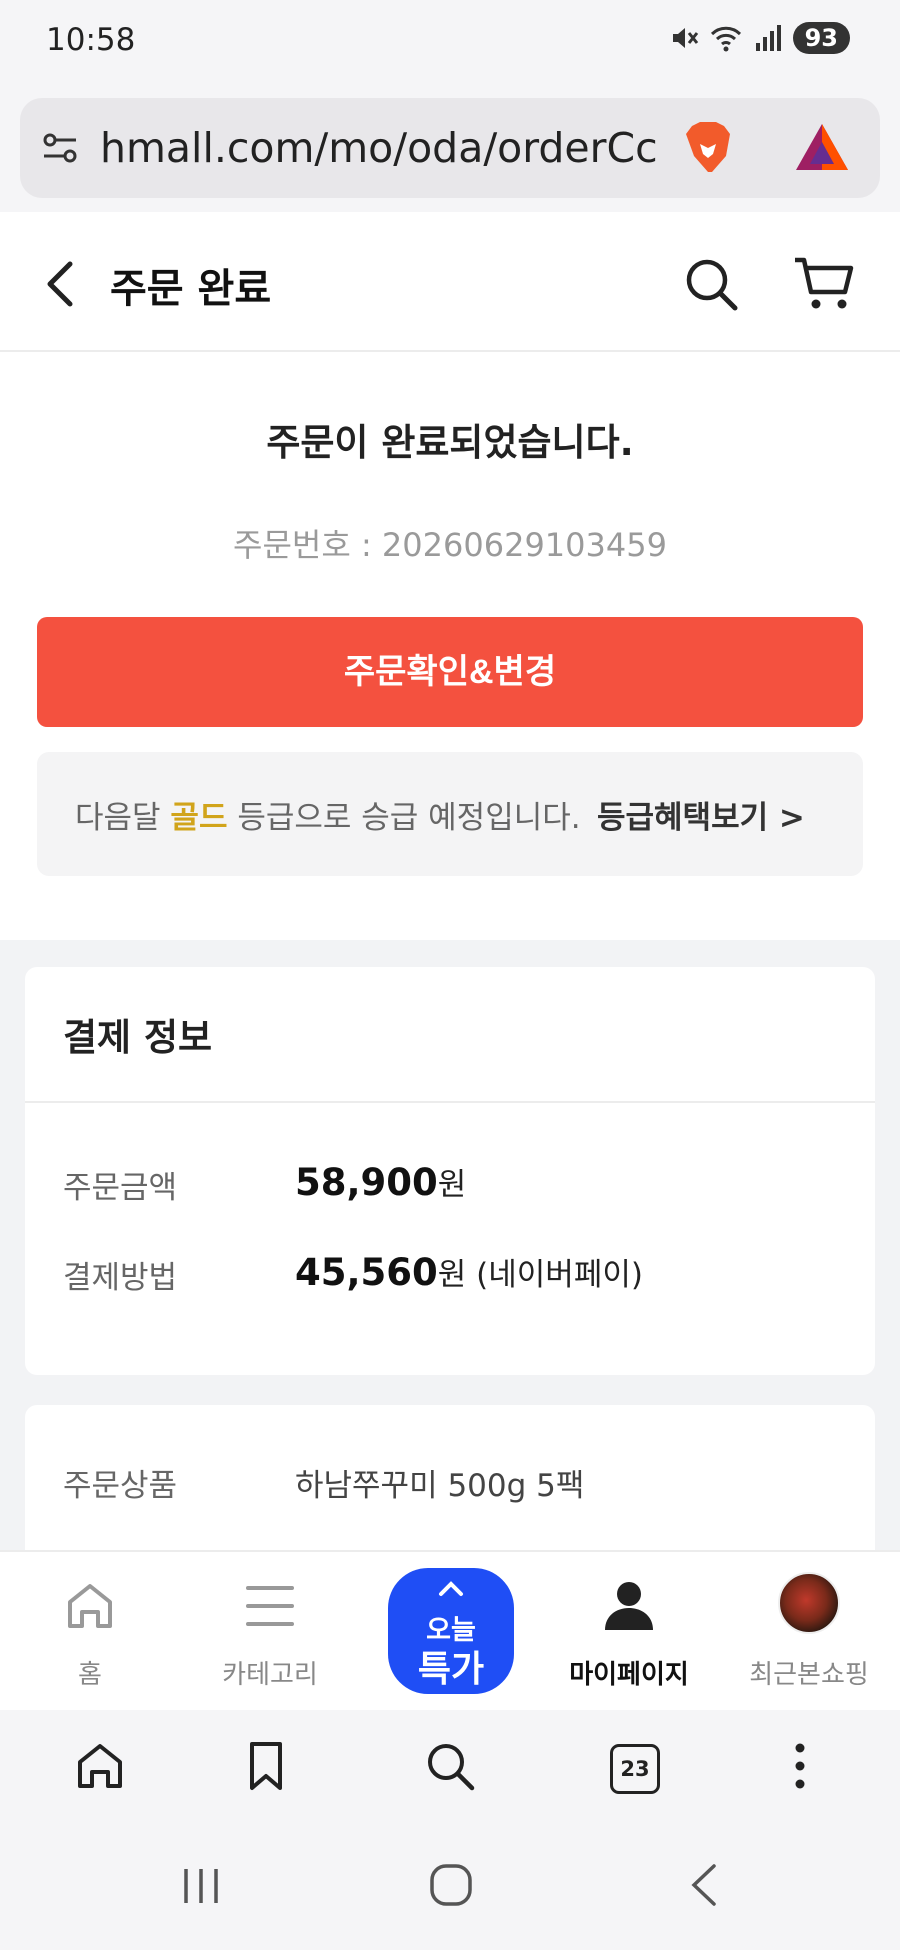  Describe the element at coordinates (451, 1666) in the screenshot. I see `today-deal-label-bottom: 특가` at that location.